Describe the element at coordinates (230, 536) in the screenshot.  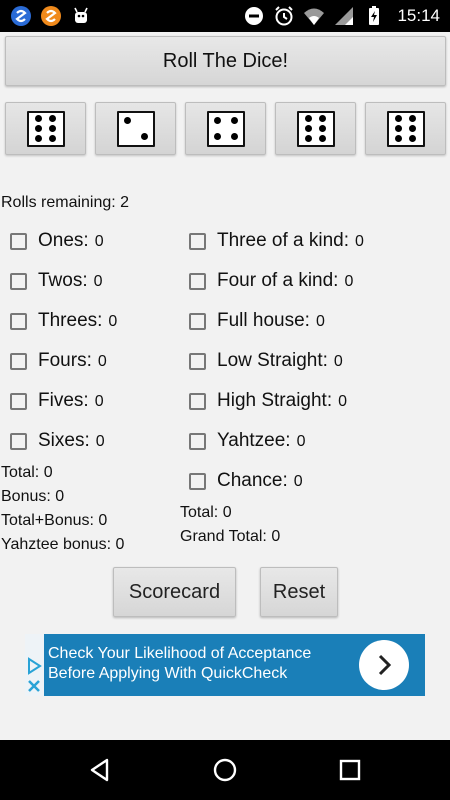
I see `grand-total: Grand Total: 0` at that location.